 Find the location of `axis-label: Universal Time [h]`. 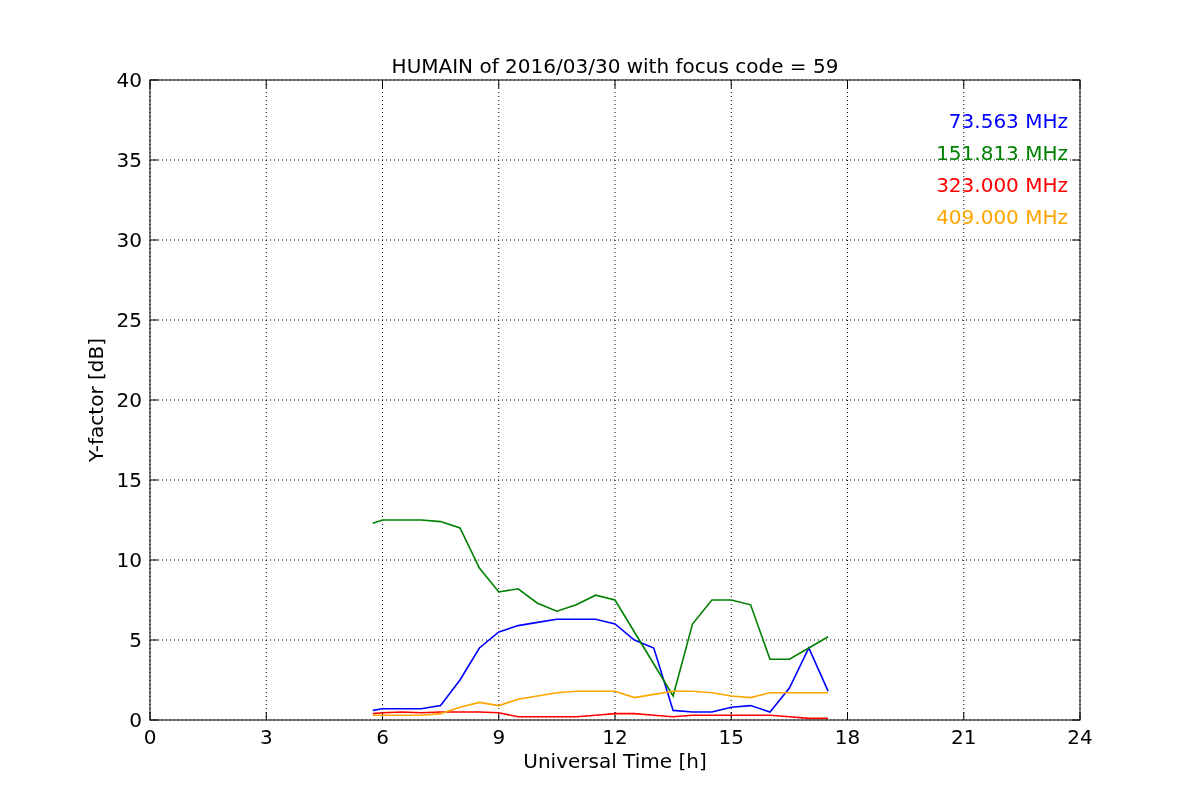

axis-label: Universal Time [h] is located at coordinates (615, 761).